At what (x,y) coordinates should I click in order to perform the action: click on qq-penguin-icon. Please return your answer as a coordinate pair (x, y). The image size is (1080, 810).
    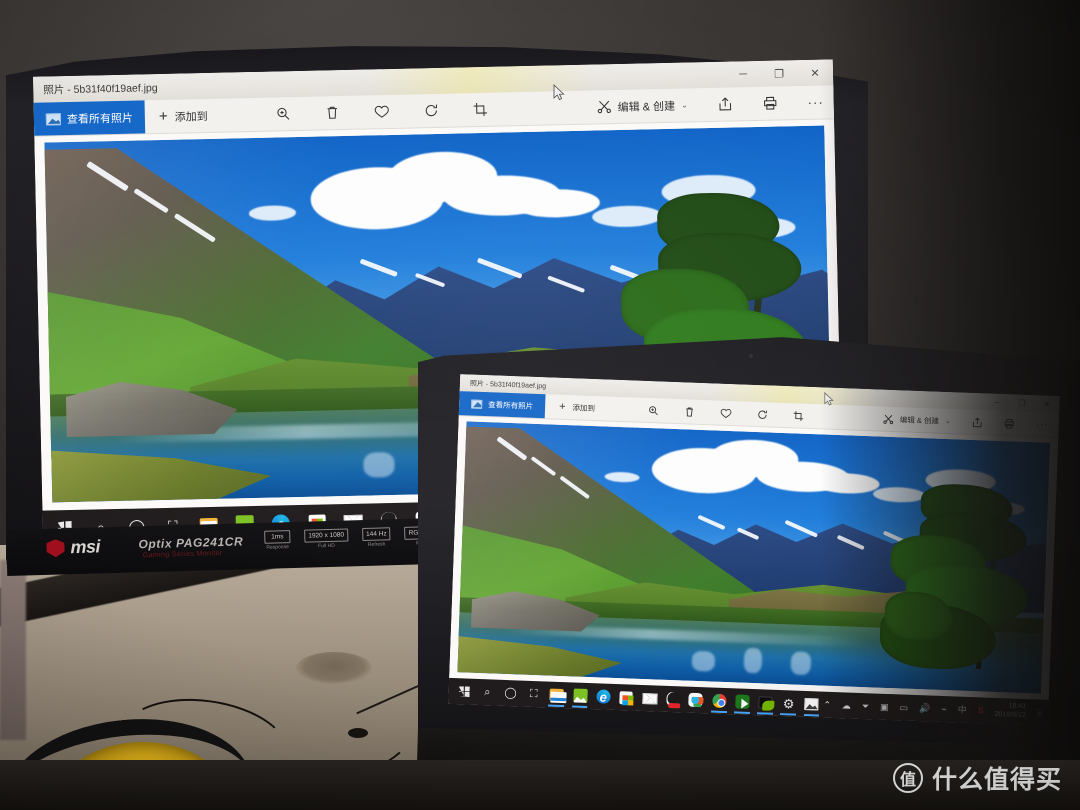
    Looking at the image, I should click on (673, 699).